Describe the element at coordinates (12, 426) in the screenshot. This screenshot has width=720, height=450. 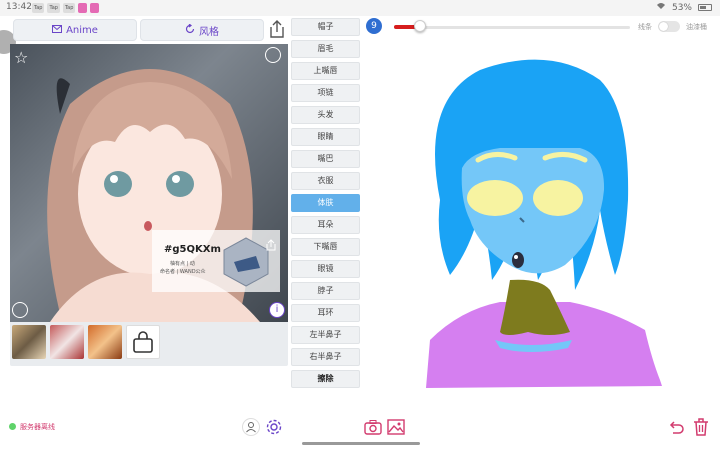
I see `server-status-dot` at that location.